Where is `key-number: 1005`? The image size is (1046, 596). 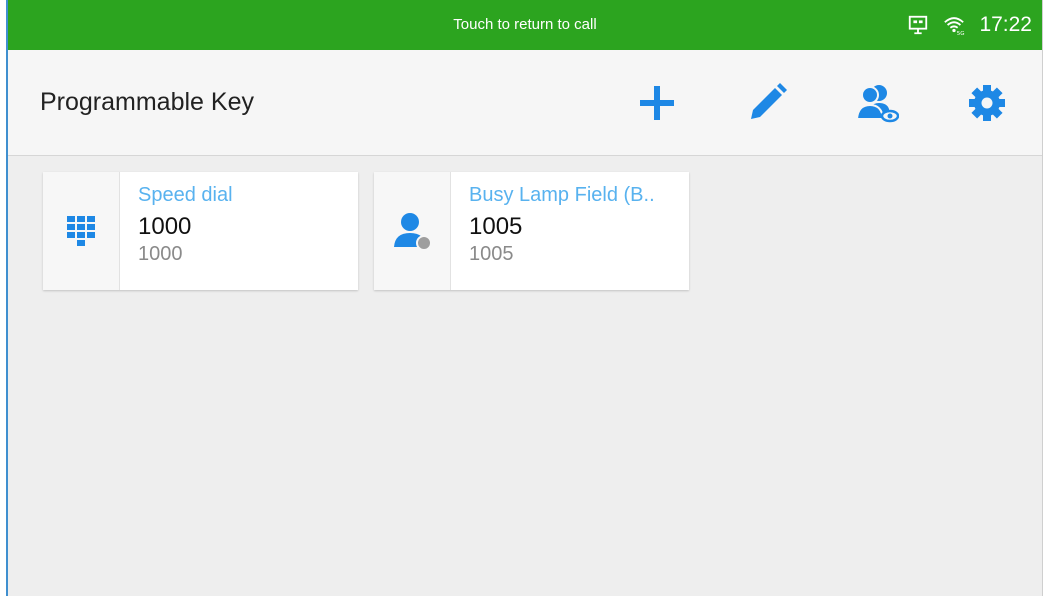 key-number: 1005 is located at coordinates (491, 254).